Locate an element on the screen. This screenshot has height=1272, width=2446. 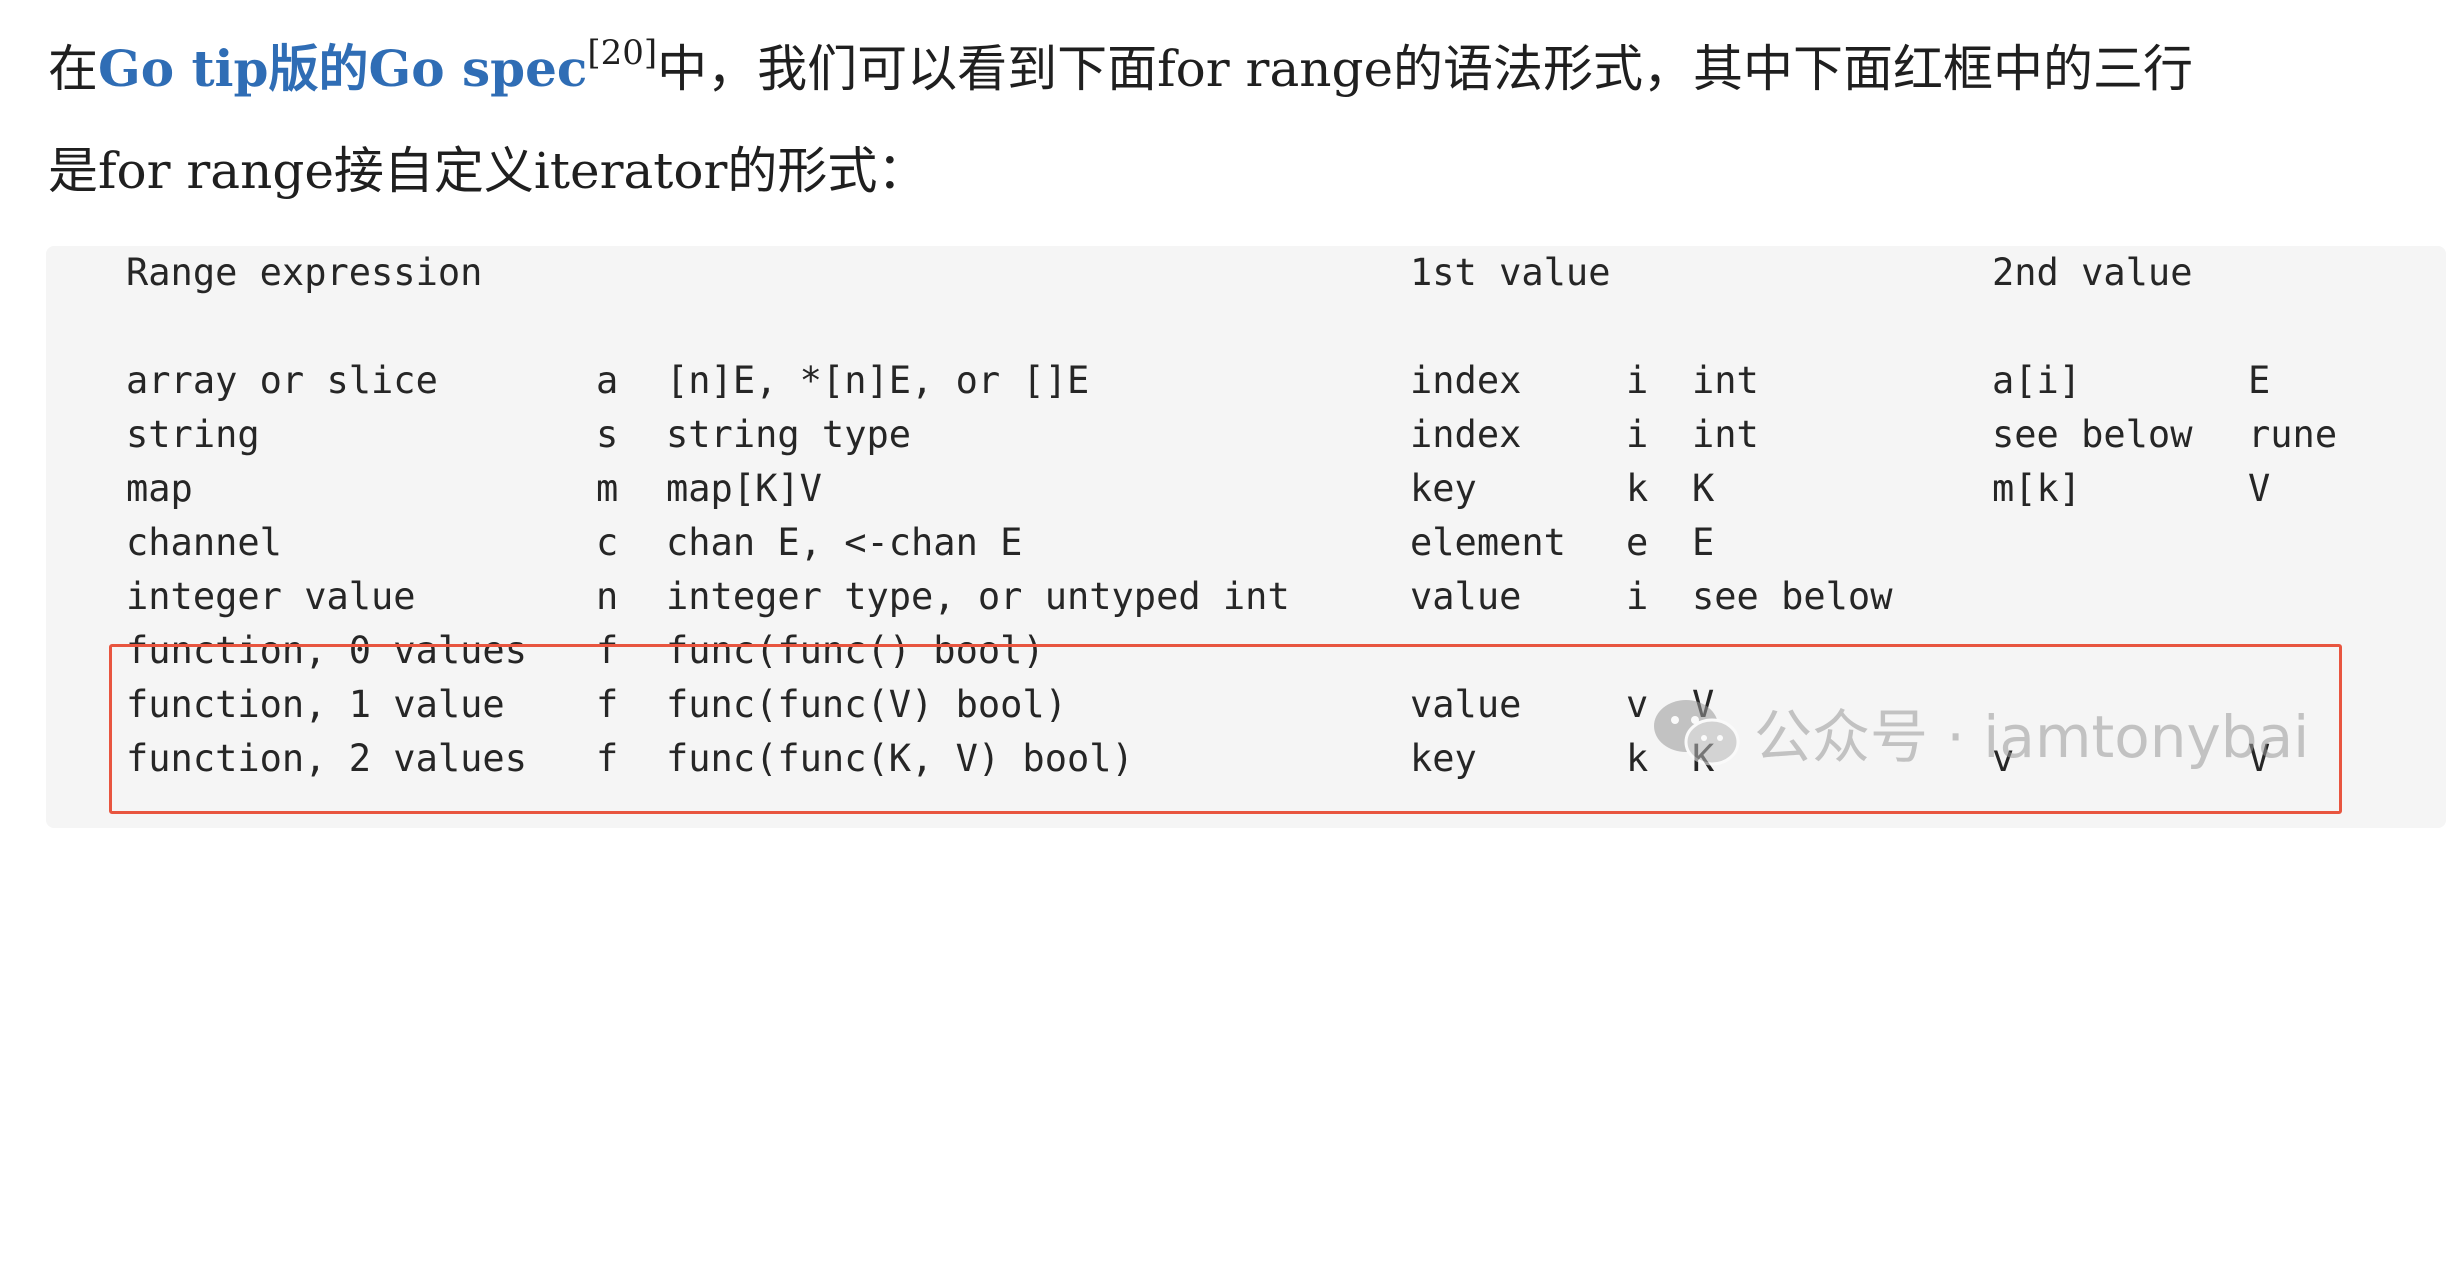
citation-ref: [20] is located at coordinates (622, 53).